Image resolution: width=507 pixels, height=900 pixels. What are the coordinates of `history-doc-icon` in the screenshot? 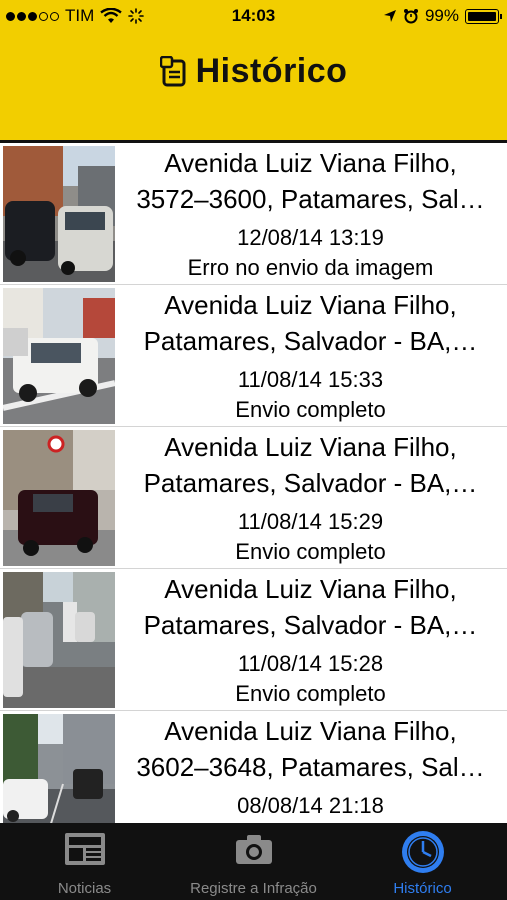 It's located at (172, 70).